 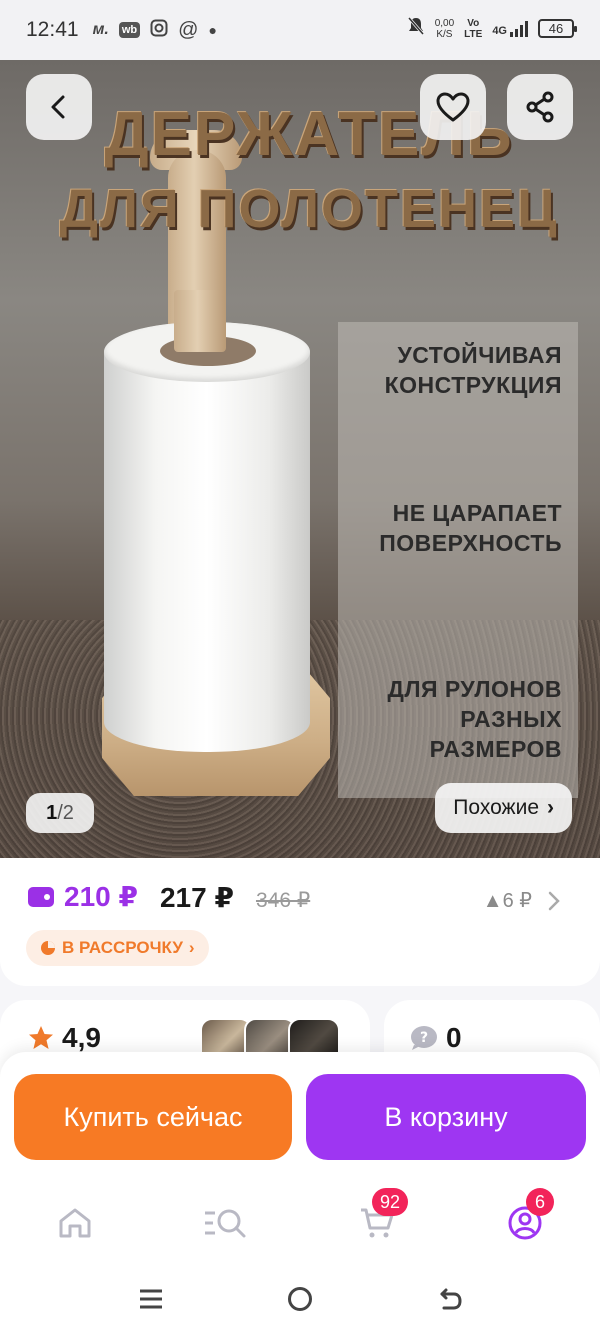 What do you see at coordinates (473, 370) in the screenshot?
I see `feature-stable: УСТОЙЧИВАЯ КОНСТРУКЦИЯ` at bounding box center [473, 370].